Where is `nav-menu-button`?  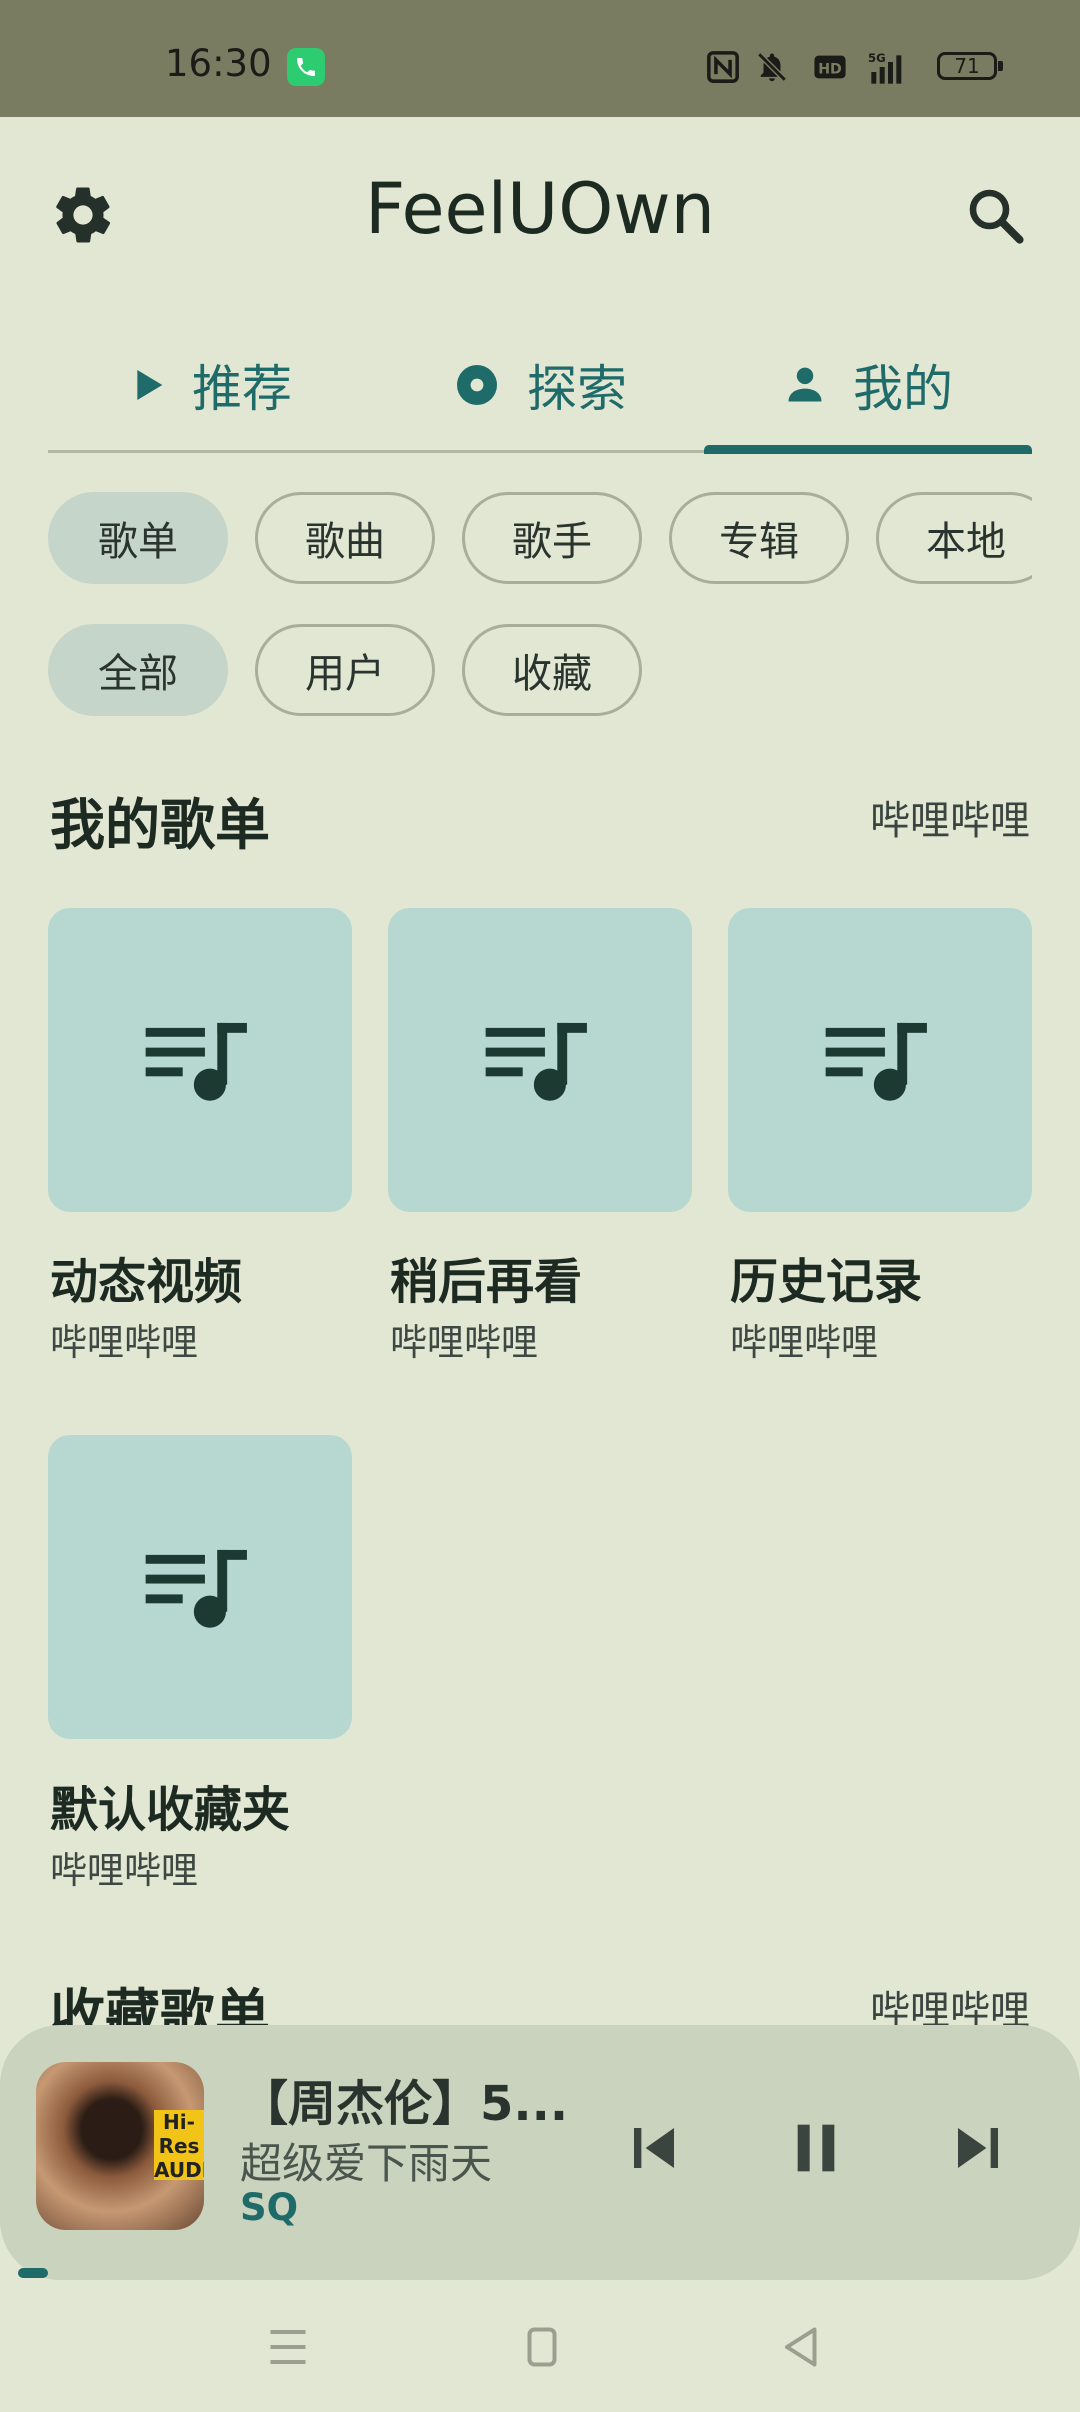
nav-menu-button is located at coordinates (288, 2347).